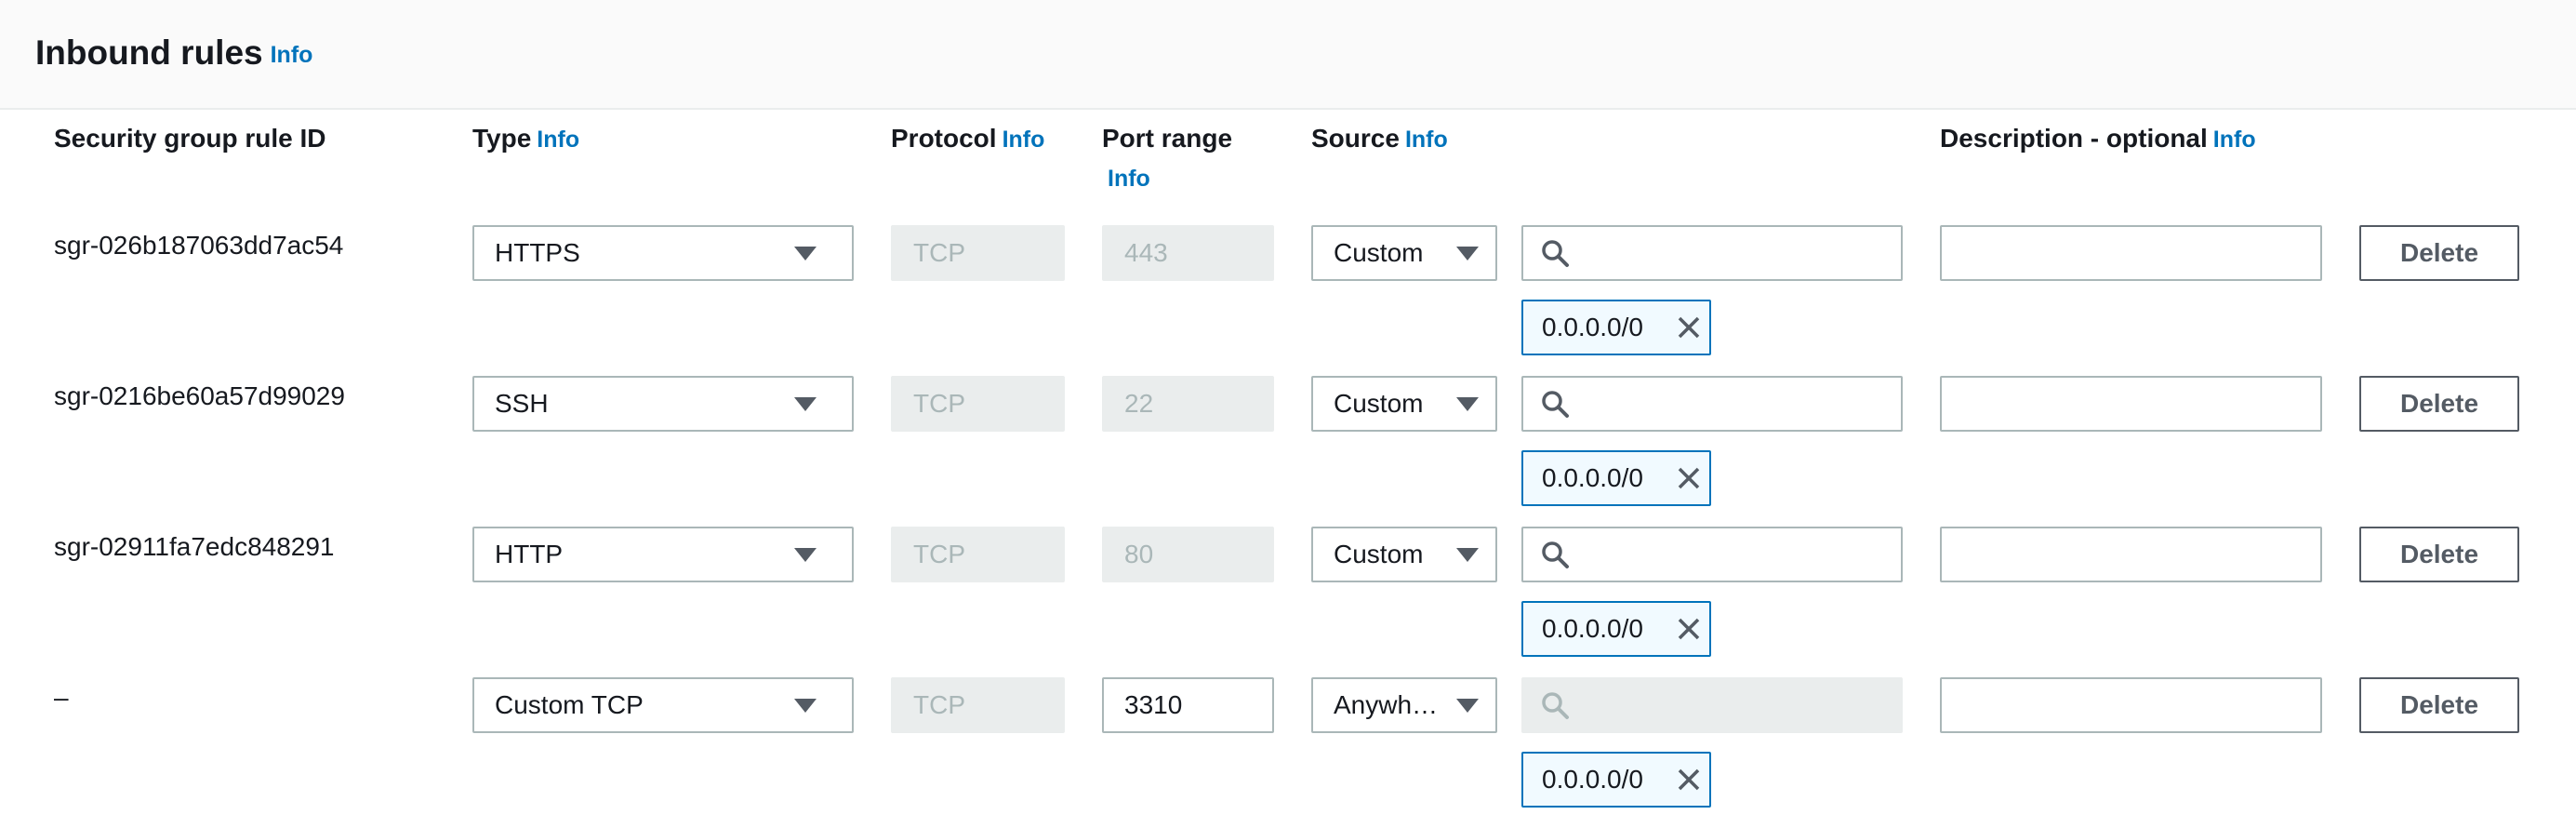  Describe the element at coordinates (149, 52) in the screenshot. I see `title-text: Inbound rules` at that location.